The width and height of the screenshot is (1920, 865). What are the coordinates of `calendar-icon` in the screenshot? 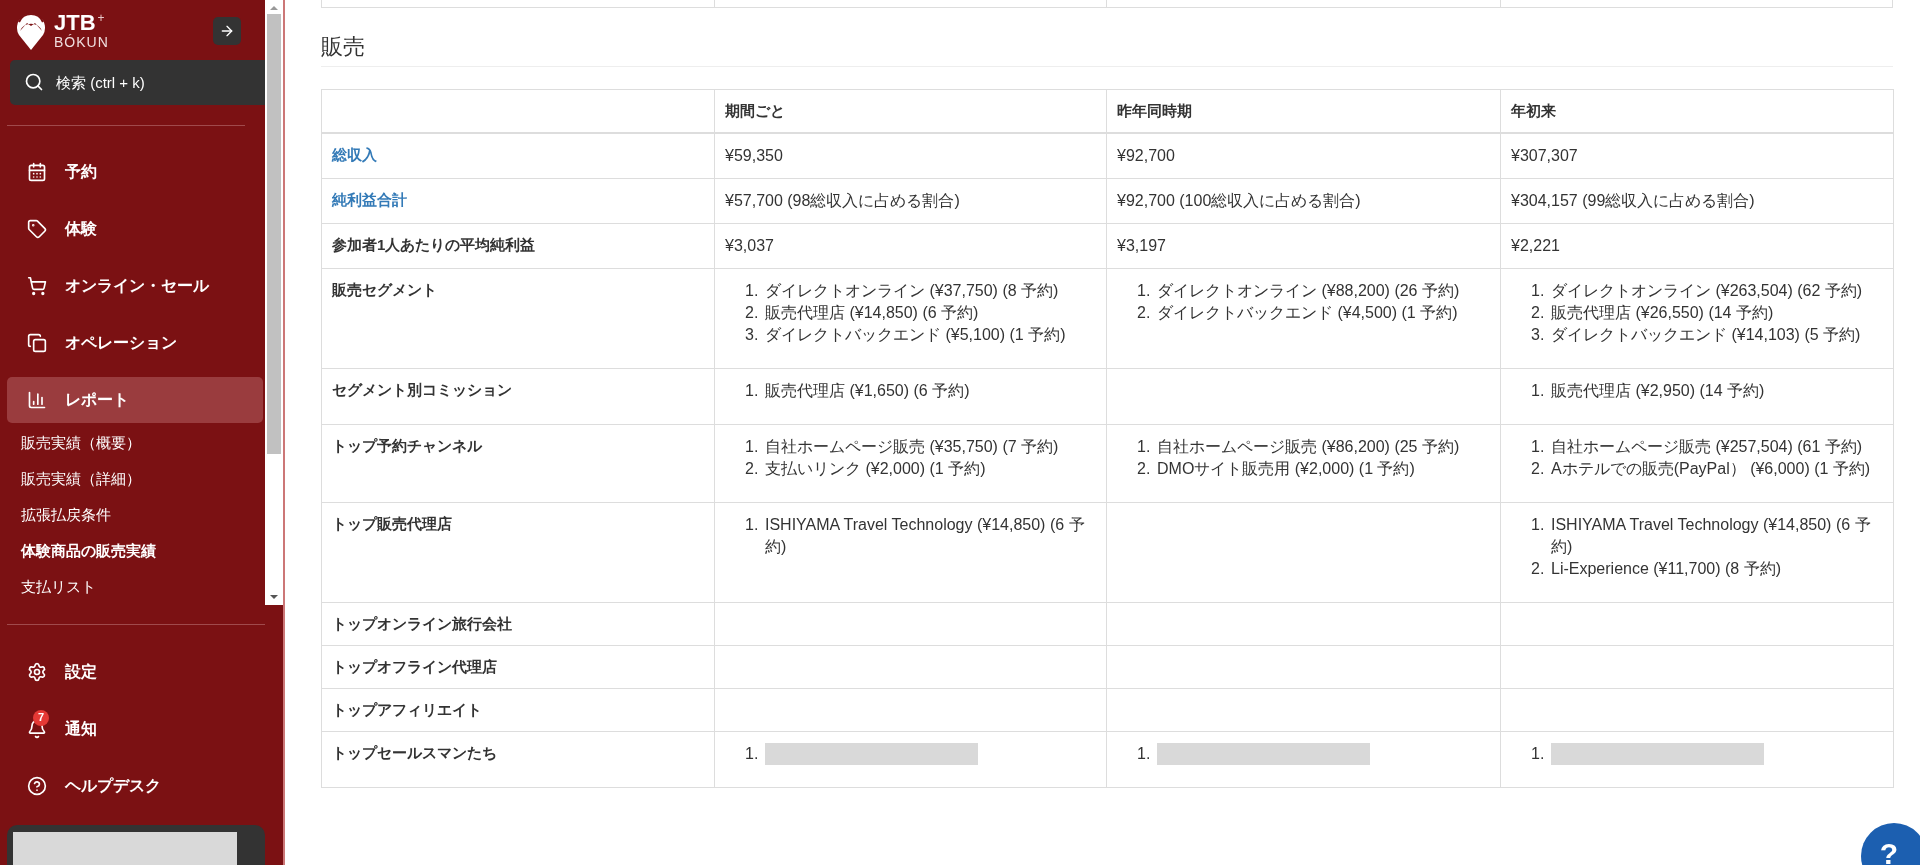 It's located at (37, 172).